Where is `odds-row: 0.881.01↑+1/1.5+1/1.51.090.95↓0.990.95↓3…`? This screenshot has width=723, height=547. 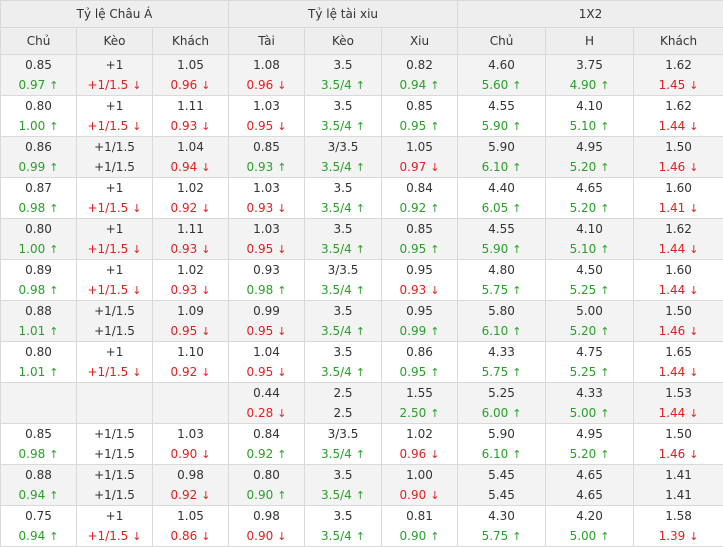 odds-row: 0.881.01↑+1/1.5+1/1.51.090.95↓0.990.95↓3… is located at coordinates (362, 321).